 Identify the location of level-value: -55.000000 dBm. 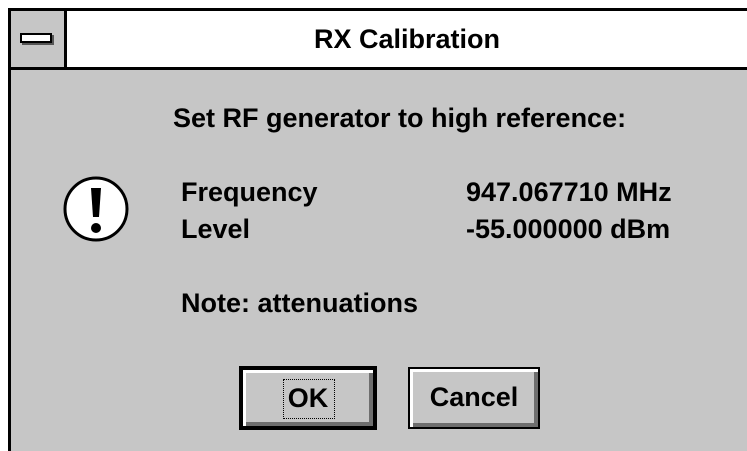
(568, 229).